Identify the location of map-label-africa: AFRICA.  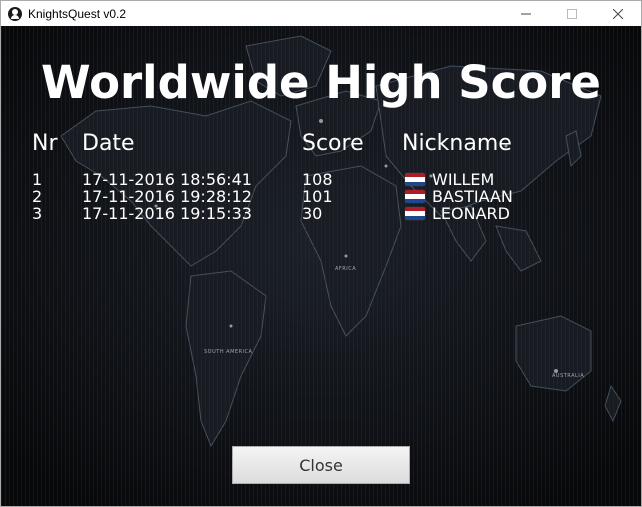
(345, 269).